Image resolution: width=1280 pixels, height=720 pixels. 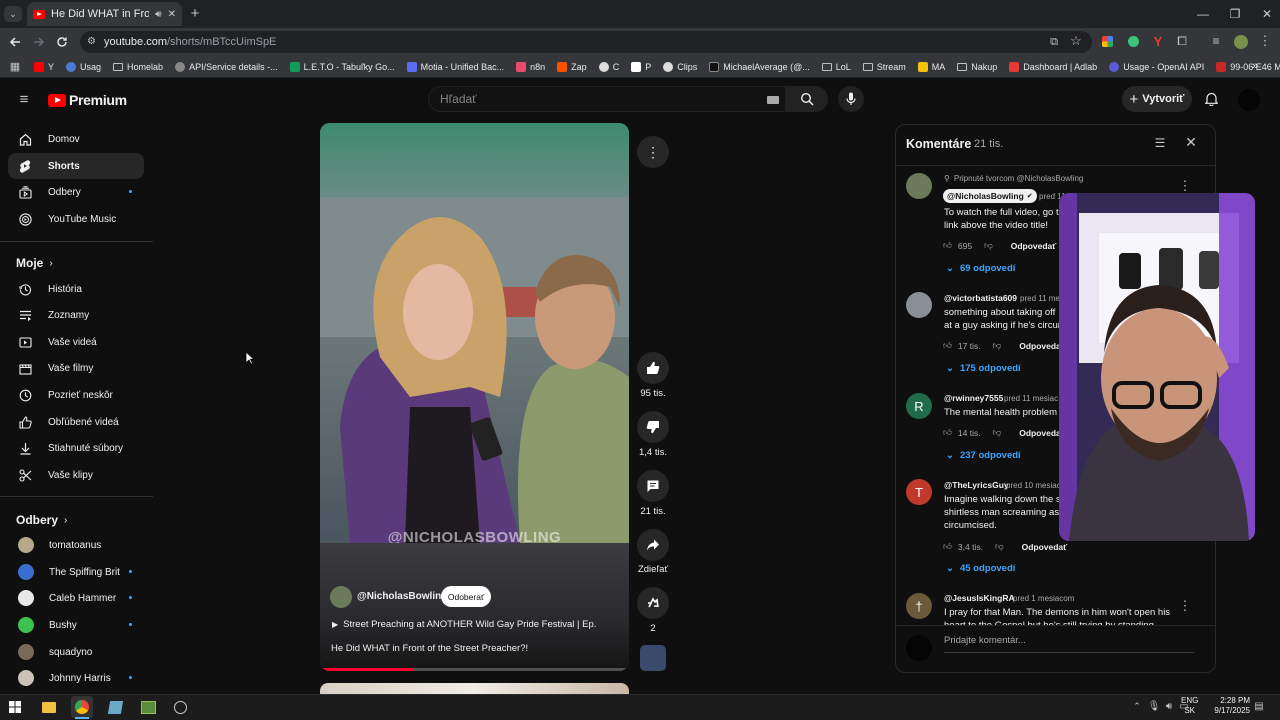 What do you see at coordinates (1265, 14) in the screenshot?
I see `close-window-icon: ✕` at bounding box center [1265, 14].